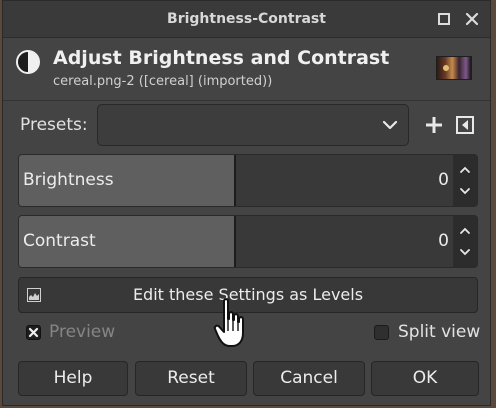 This screenshot has width=496, height=408. Describe the element at coordinates (68, 180) in the screenshot. I see `brightness-label: Brightness` at that location.